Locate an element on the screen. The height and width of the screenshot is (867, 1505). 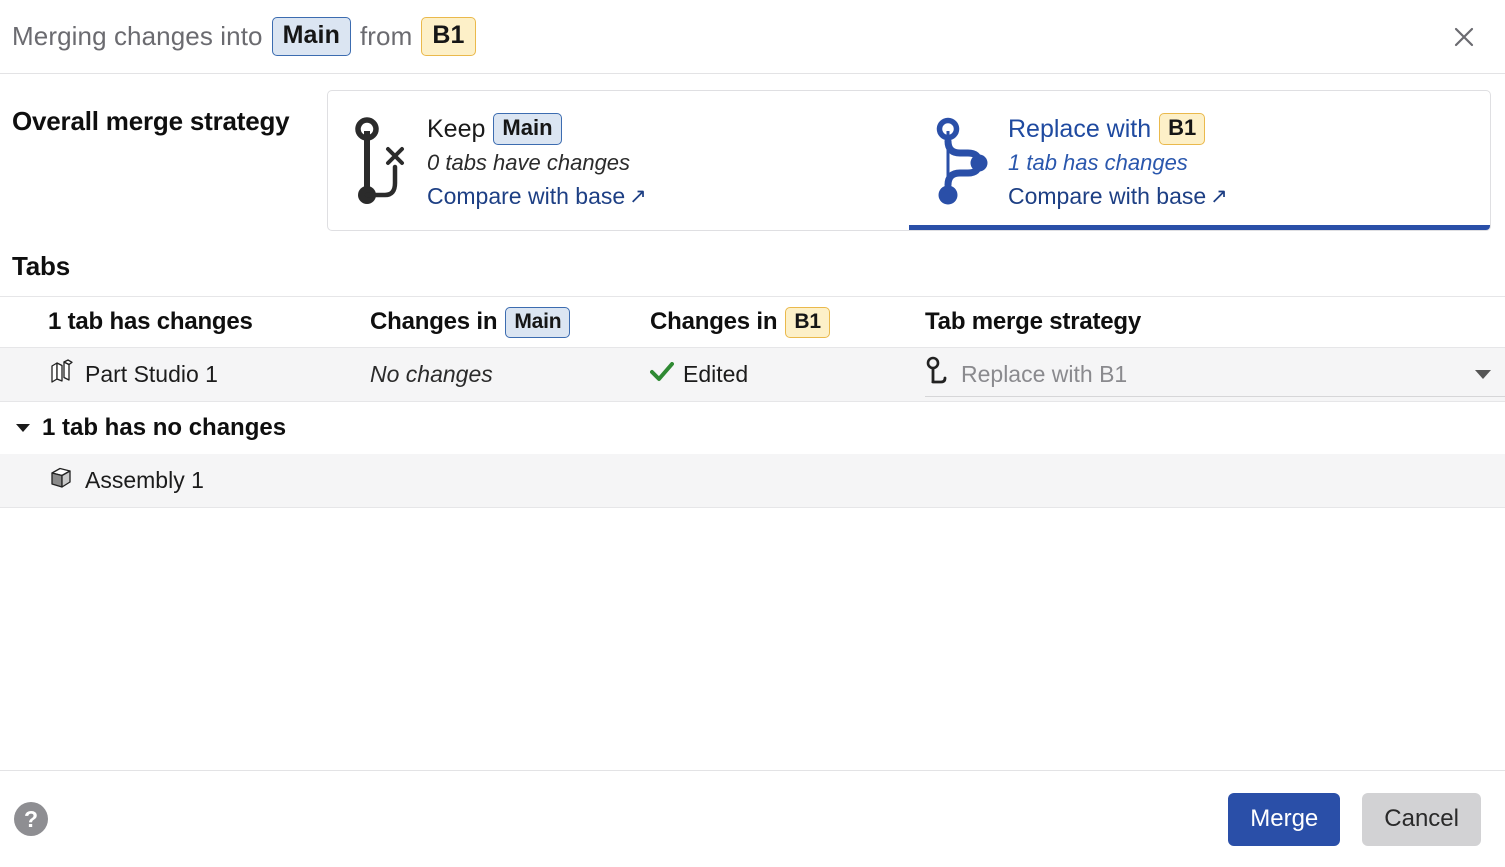
title-middle: from is located at coordinates (386, 36).